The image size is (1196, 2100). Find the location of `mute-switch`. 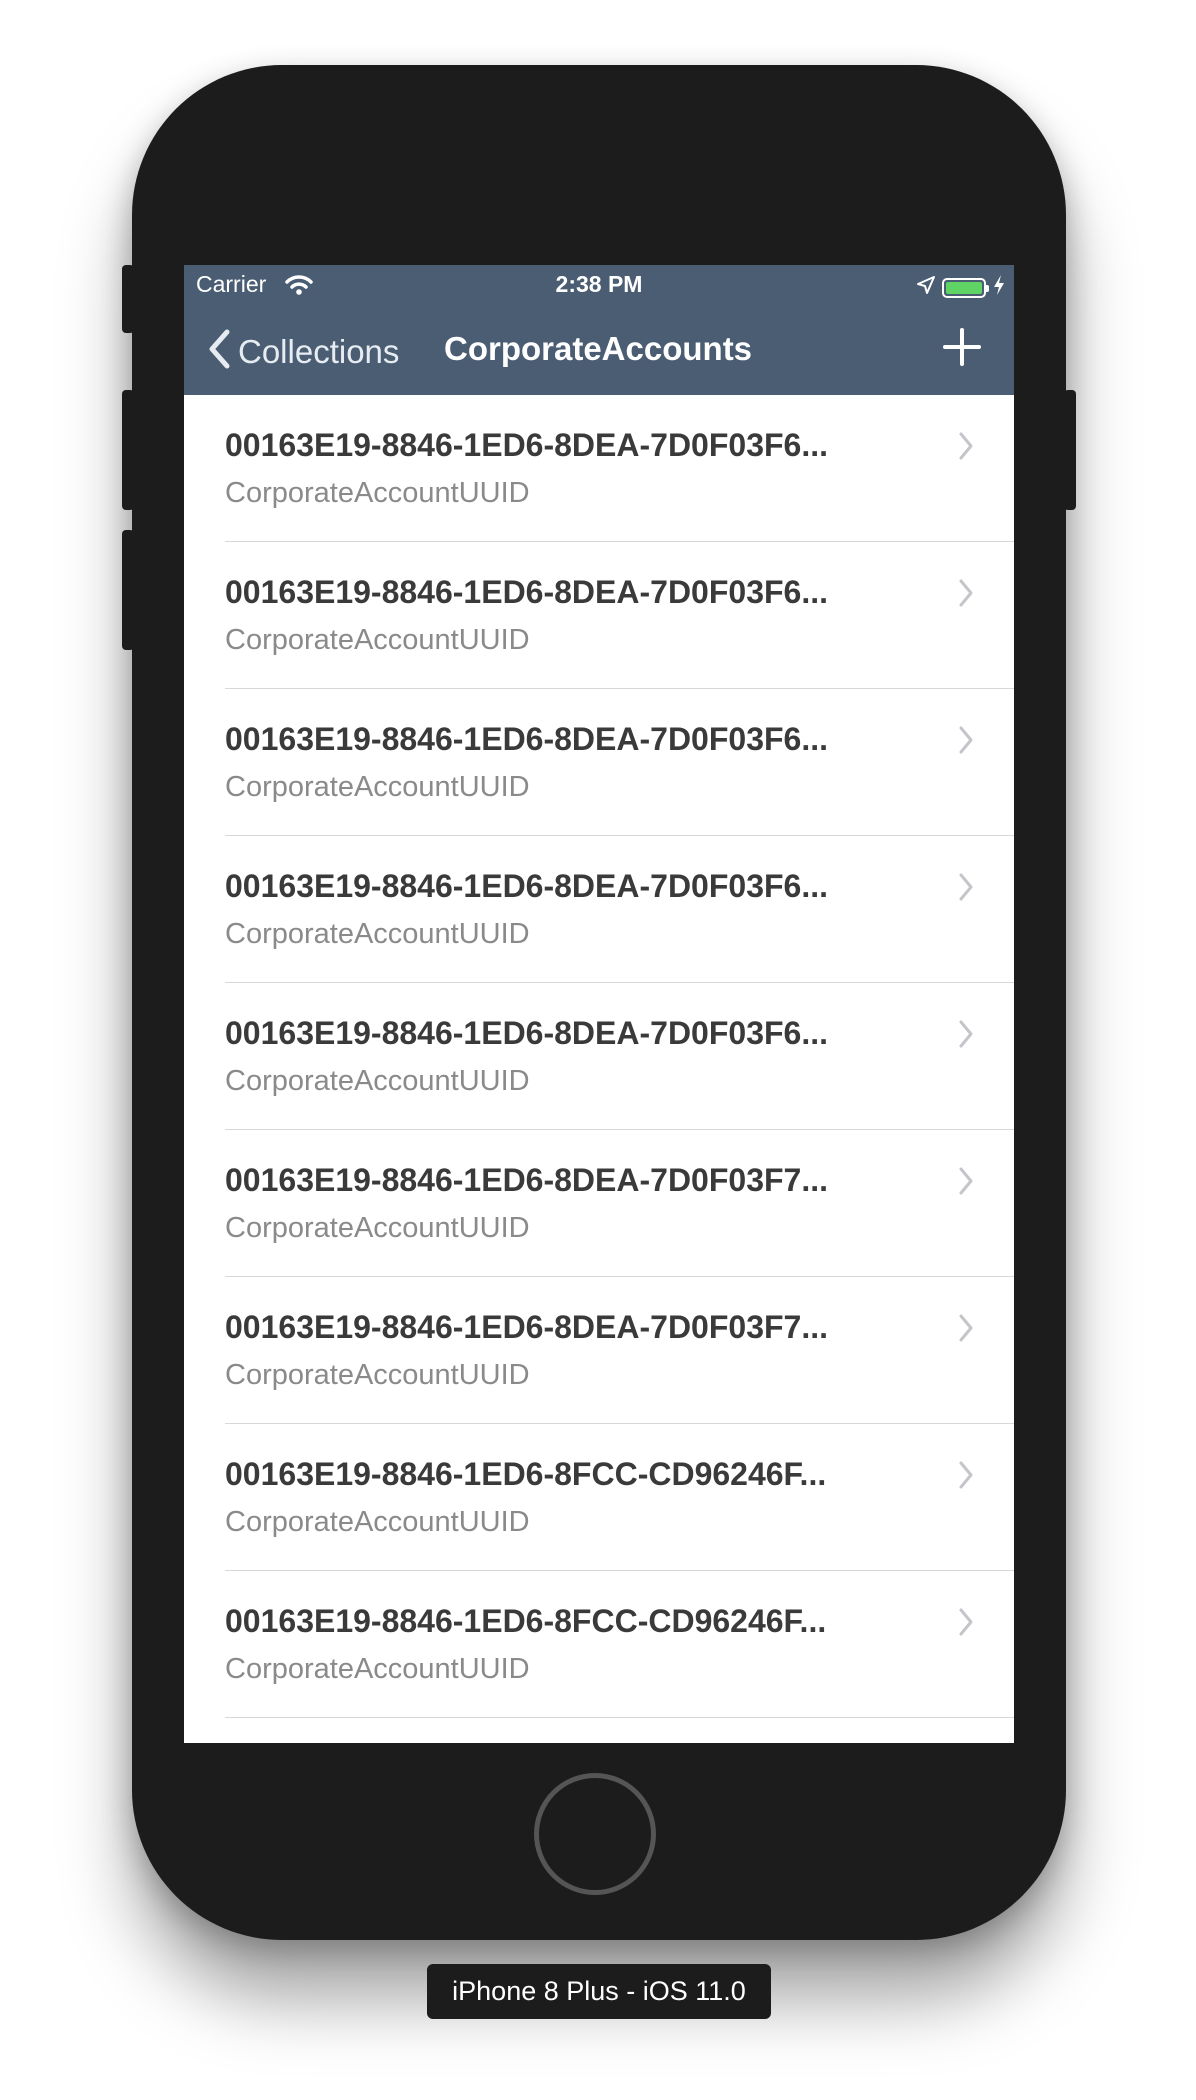

mute-switch is located at coordinates (128, 299).